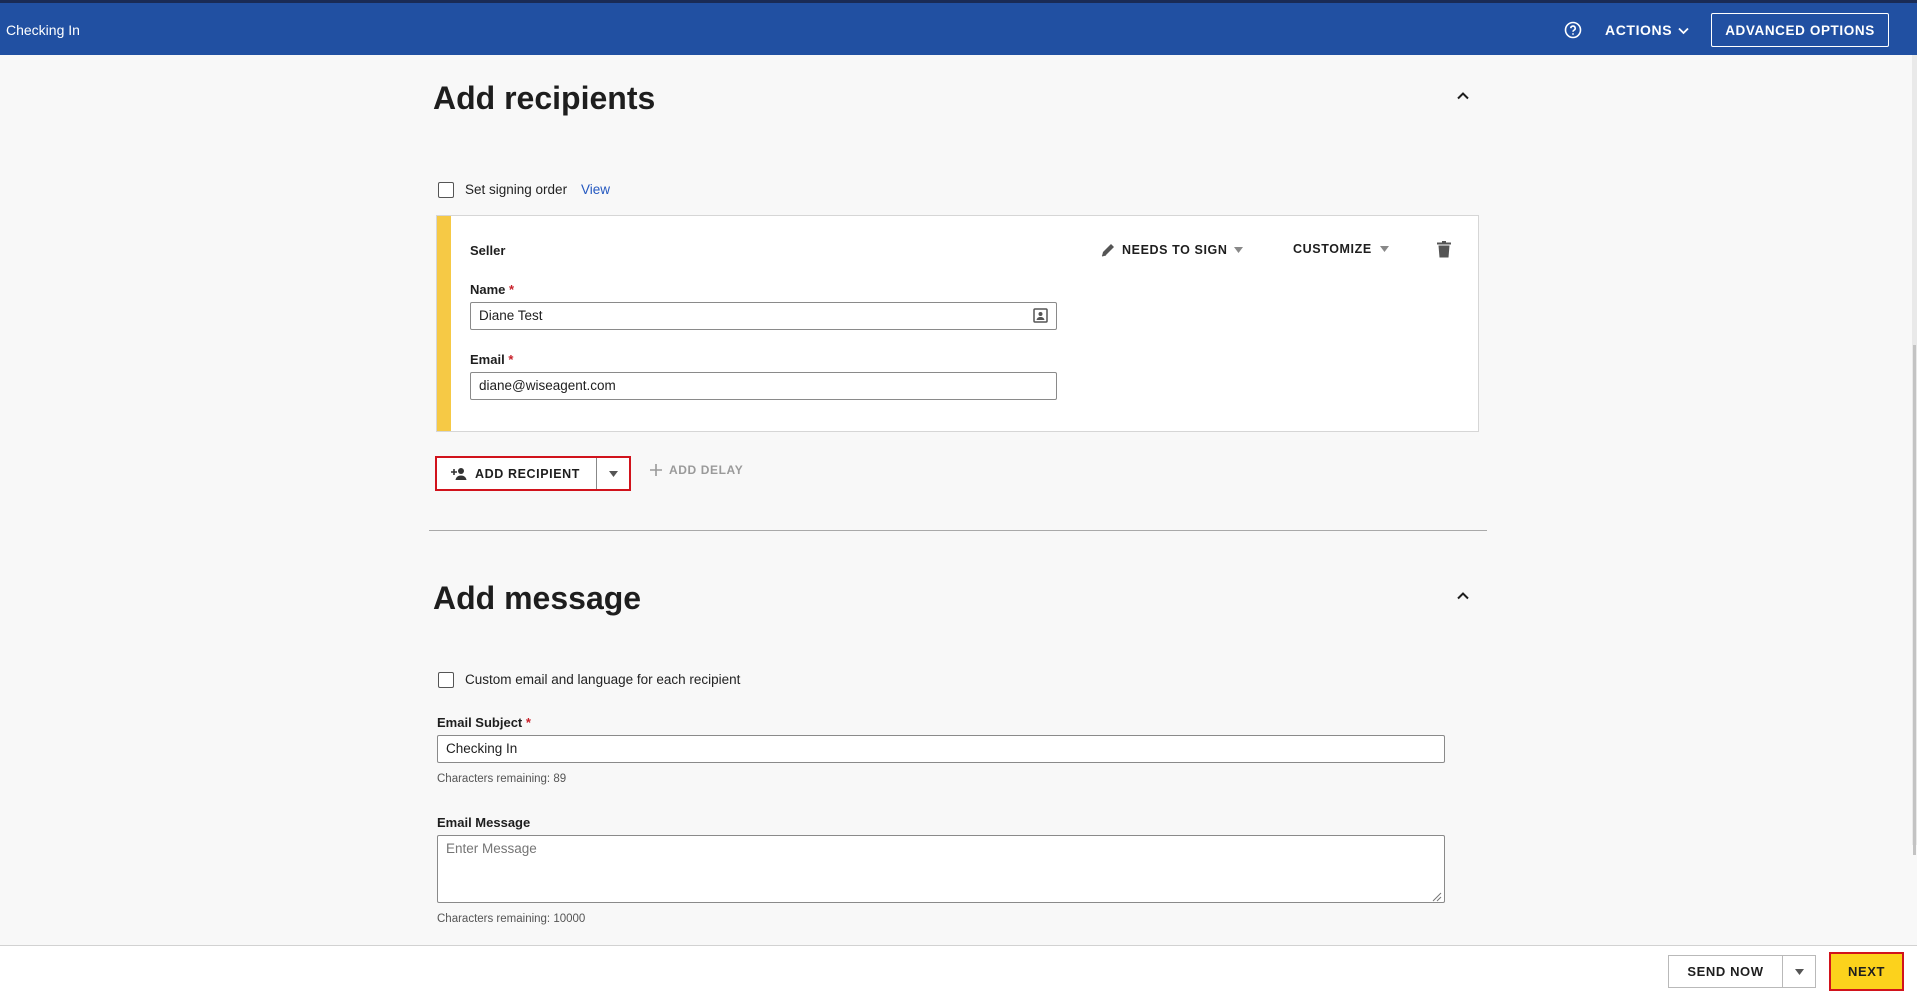 The image size is (1917, 997). I want to click on email-subject-label-text: Email Subject, so click(480, 722).